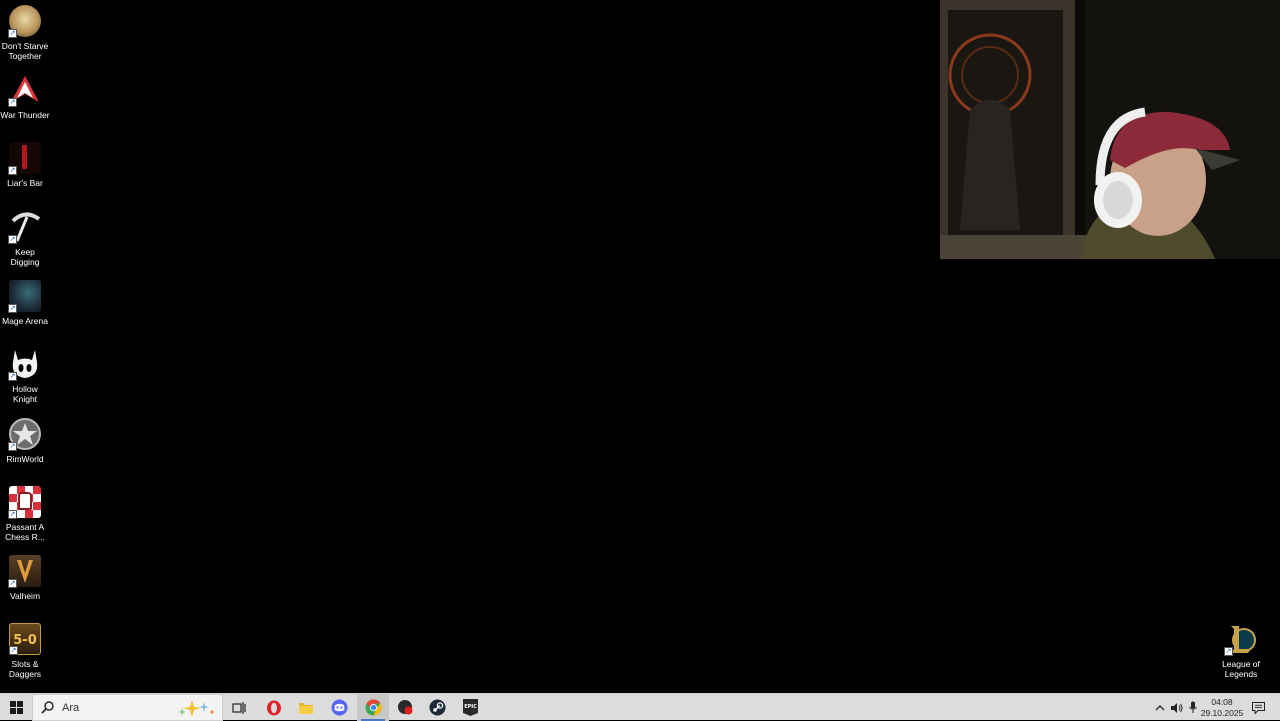  I want to click on opera-icon, so click(274, 707).